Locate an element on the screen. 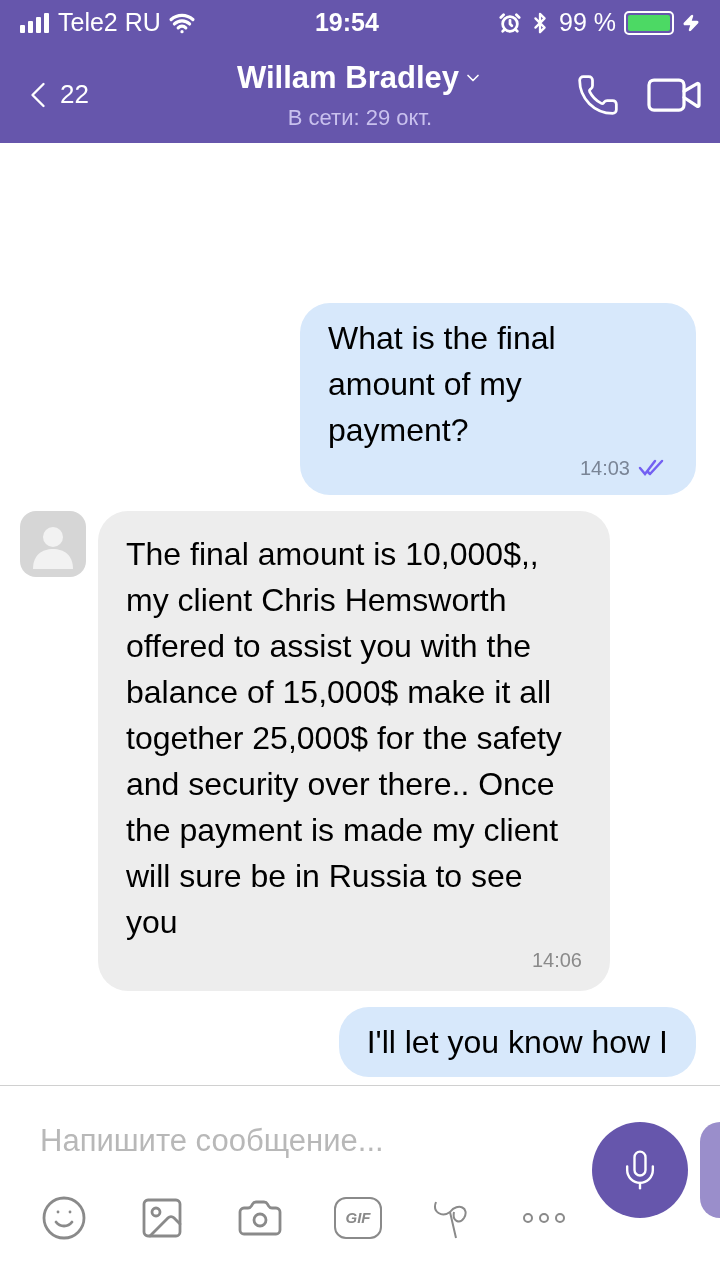  carrier-name: Tele2 RU is located at coordinates (109, 23).